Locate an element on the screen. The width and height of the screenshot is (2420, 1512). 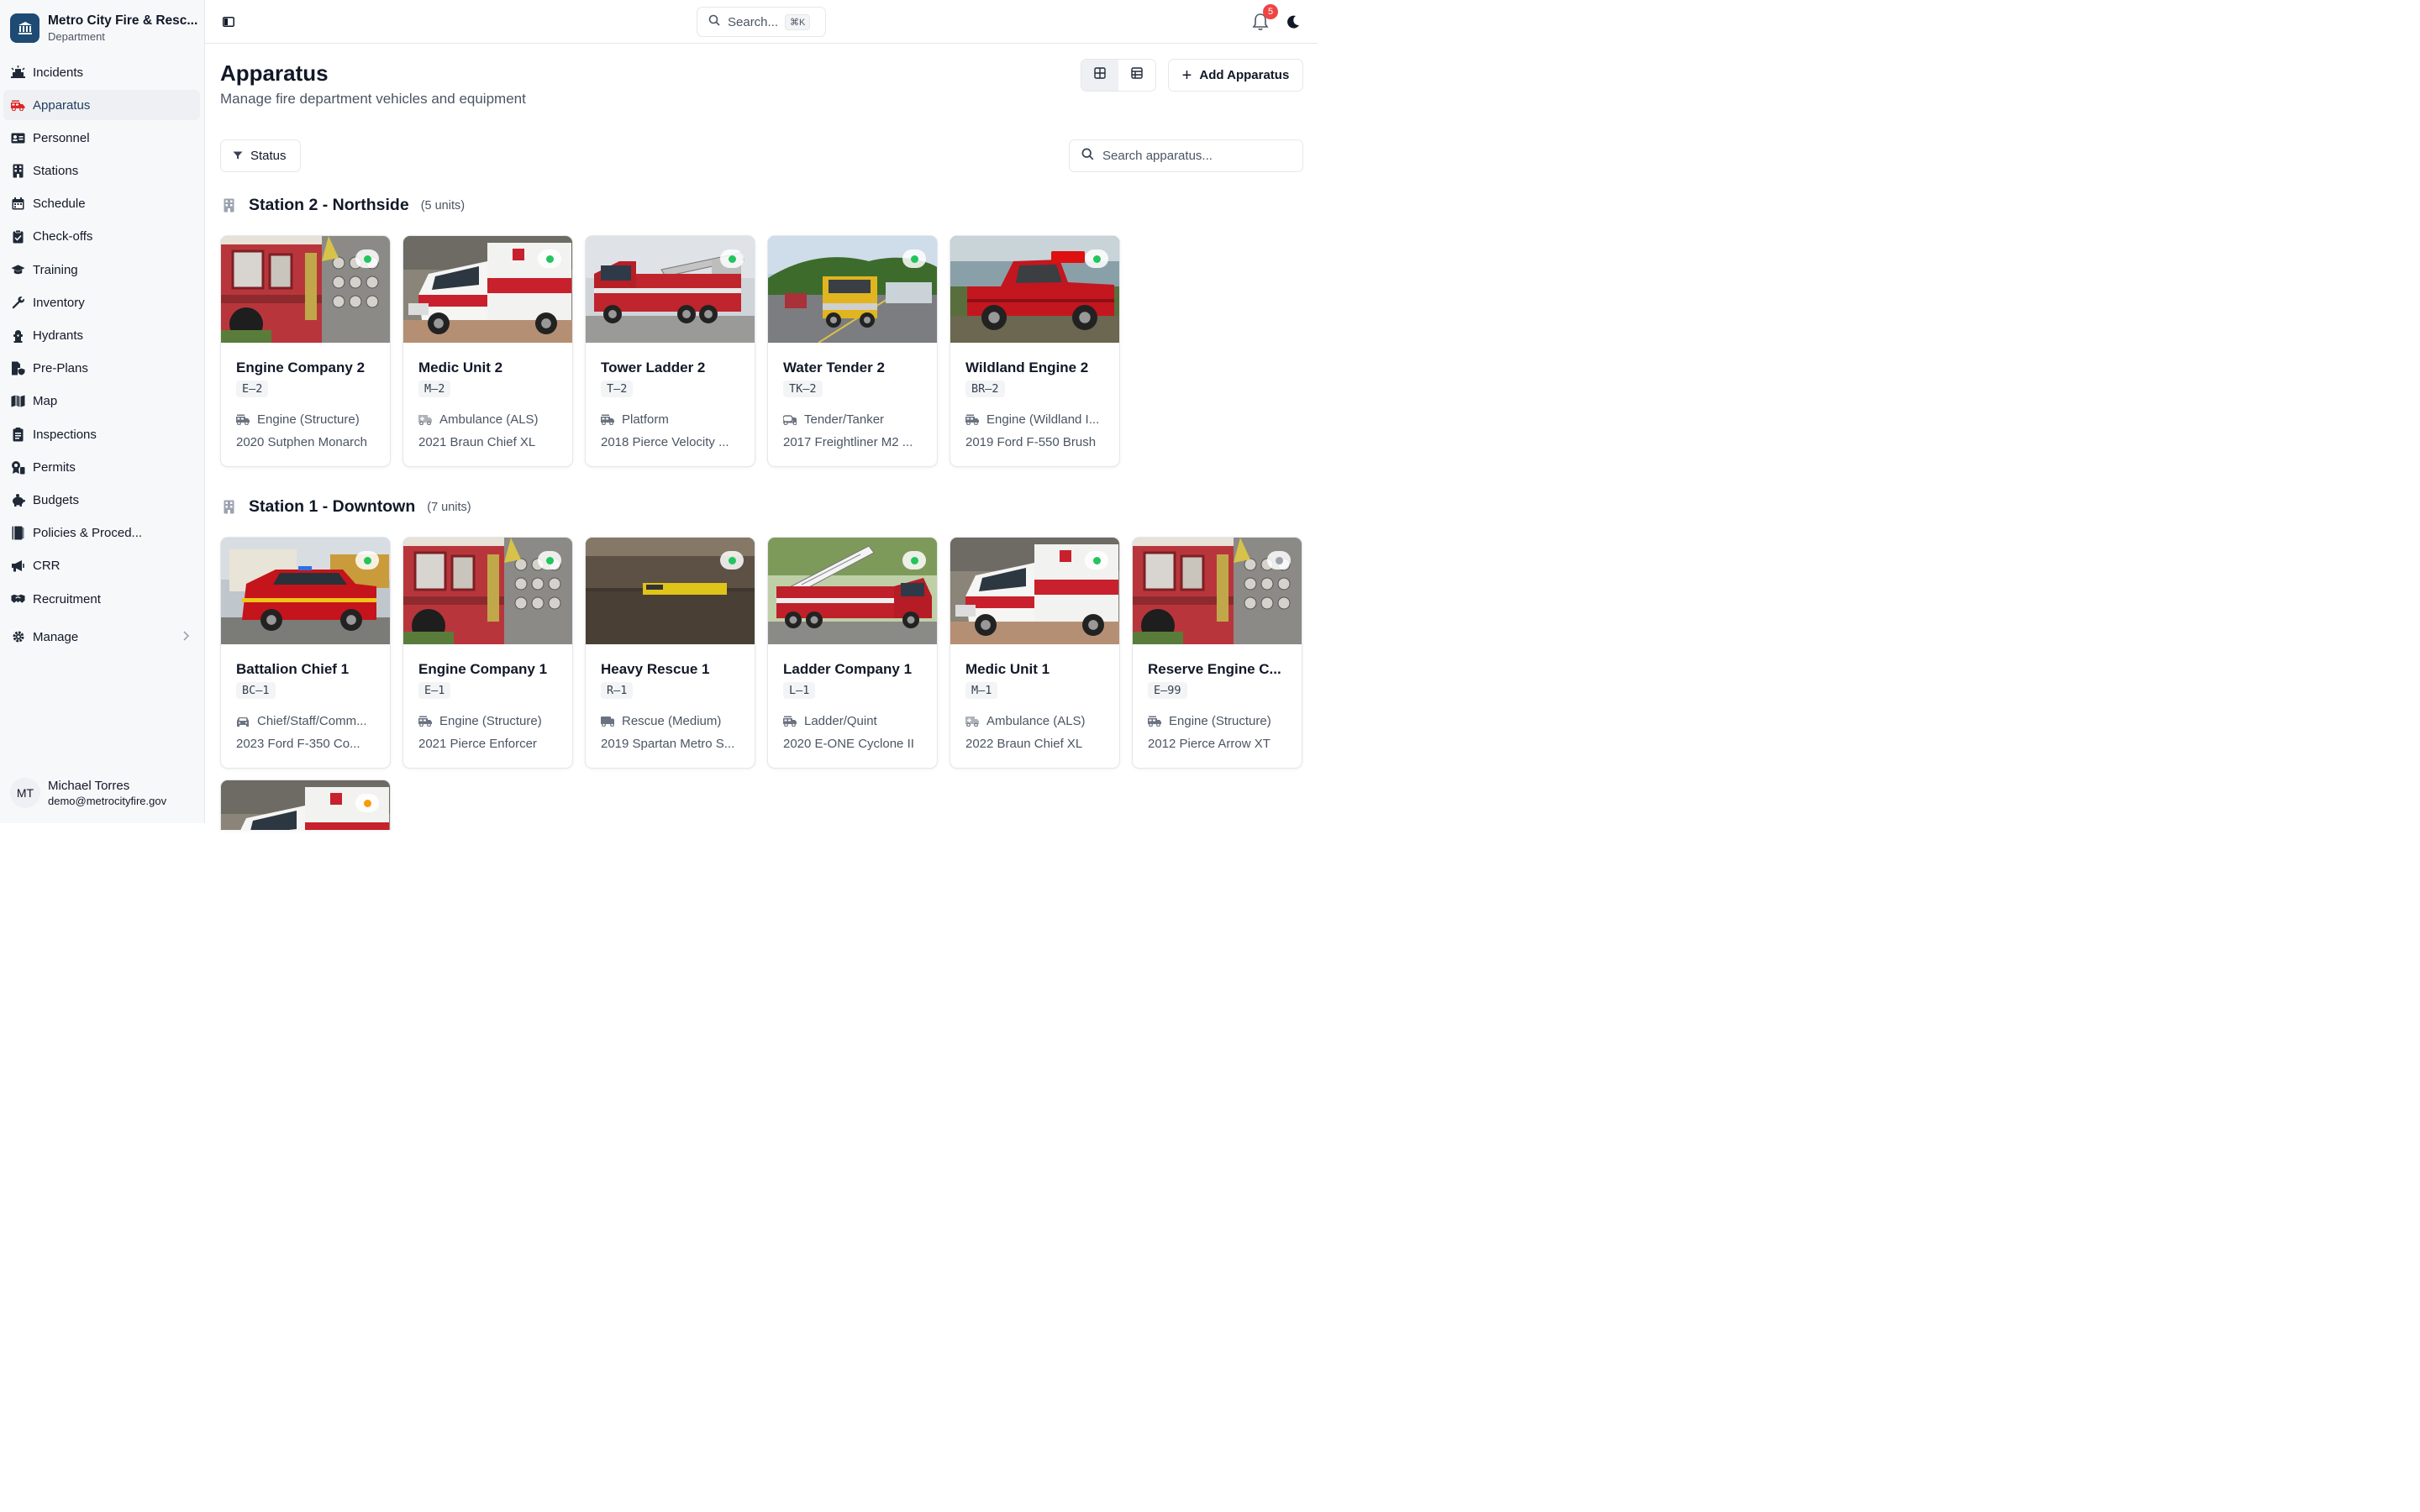
global-search-button: Search... ⌘K is located at coordinates (762, 22).